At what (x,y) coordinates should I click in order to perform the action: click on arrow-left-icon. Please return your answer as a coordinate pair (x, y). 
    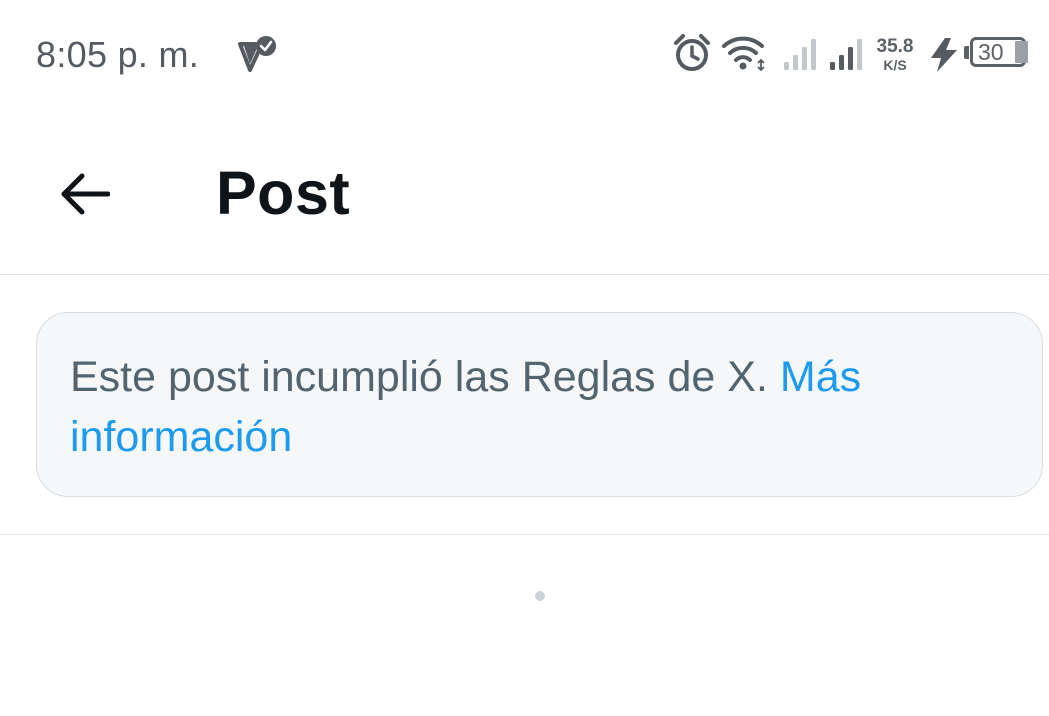
    Looking at the image, I should click on (85, 194).